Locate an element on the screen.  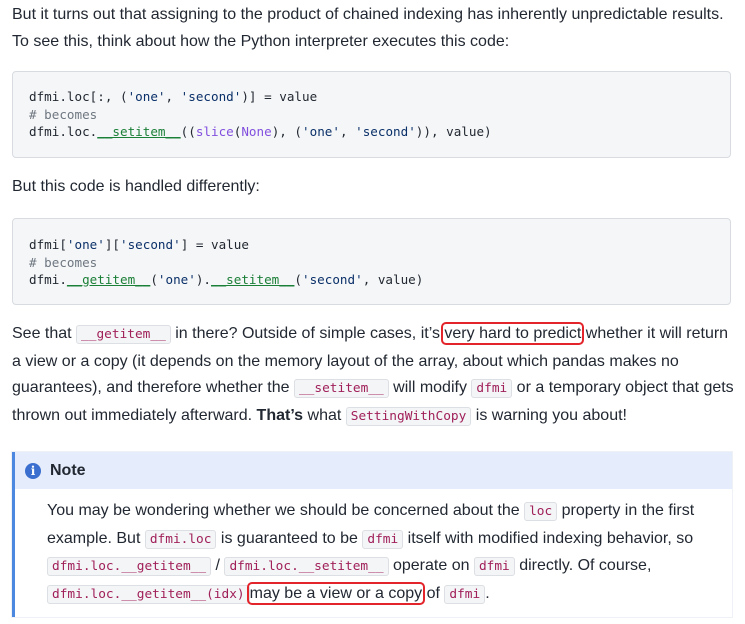
inline-code: dfmi.loc.__getitem__(idx) is located at coordinates (148, 594).